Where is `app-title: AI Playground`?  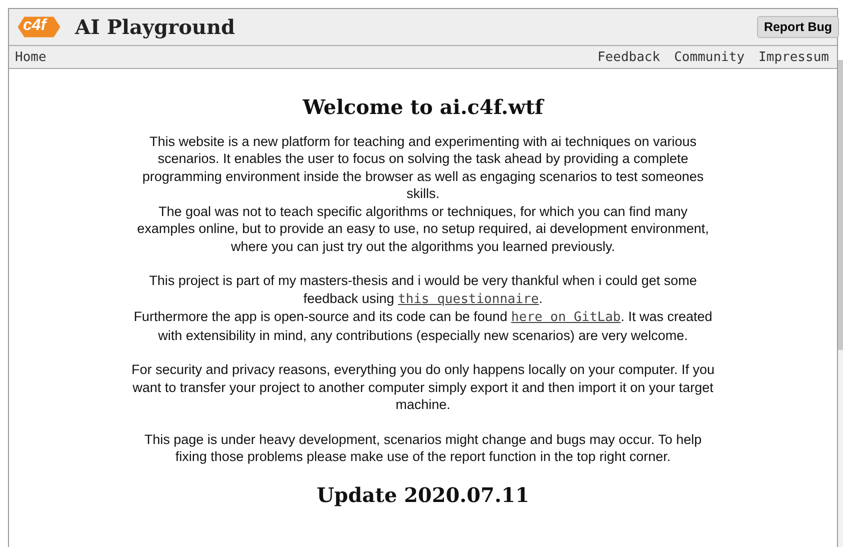
app-title: AI Playground is located at coordinates (155, 27).